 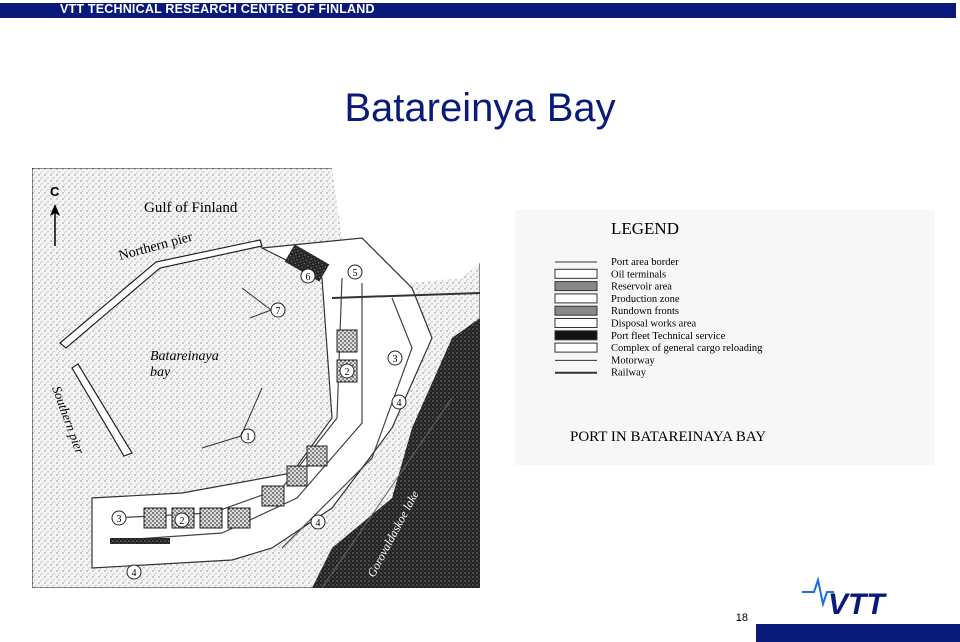 What do you see at coordinates (160, 372) in the screenshot?
I see `bay-label-line2: bay` at bounding box center [160, 372].